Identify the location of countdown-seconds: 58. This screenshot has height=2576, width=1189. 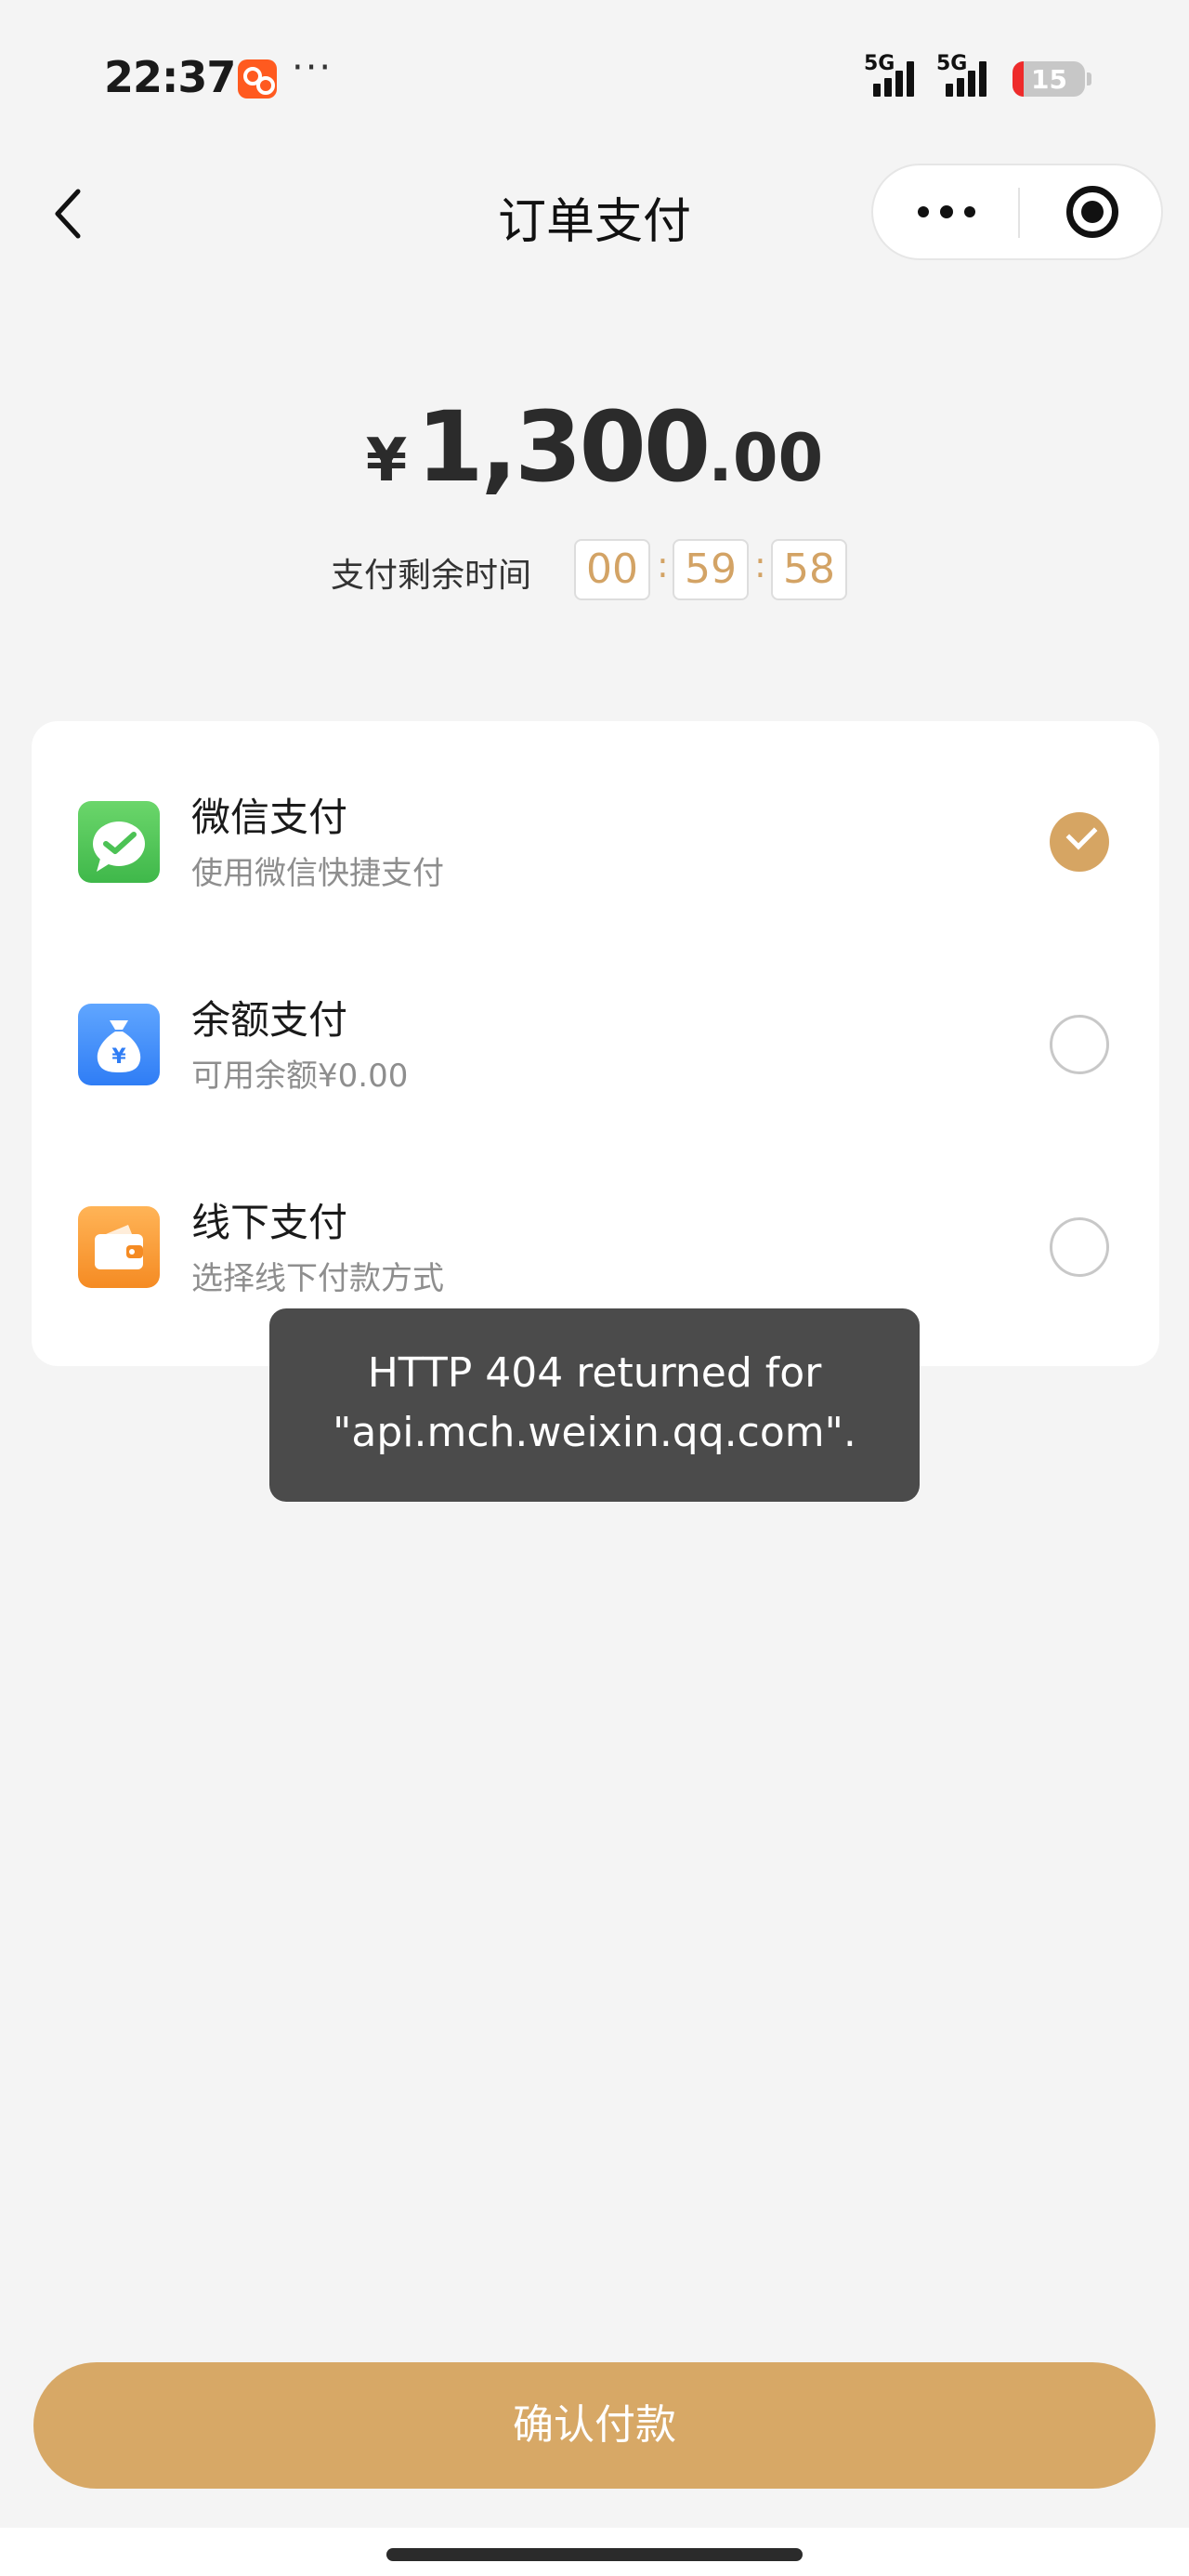
(809, 569).